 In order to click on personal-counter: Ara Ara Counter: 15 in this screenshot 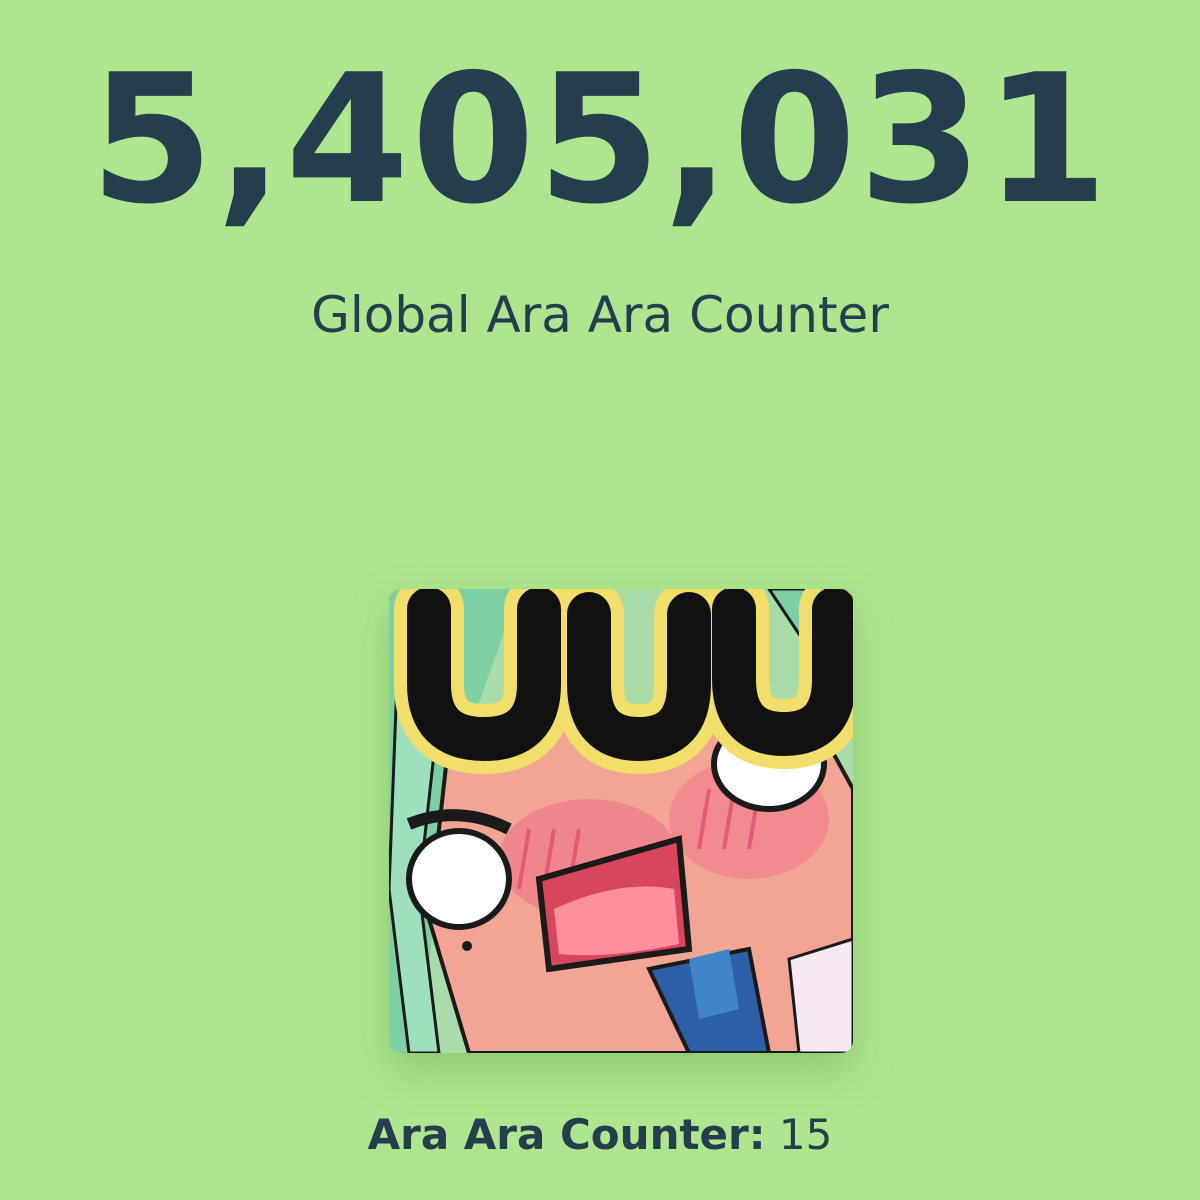, I will do `click(600, 1135)`.